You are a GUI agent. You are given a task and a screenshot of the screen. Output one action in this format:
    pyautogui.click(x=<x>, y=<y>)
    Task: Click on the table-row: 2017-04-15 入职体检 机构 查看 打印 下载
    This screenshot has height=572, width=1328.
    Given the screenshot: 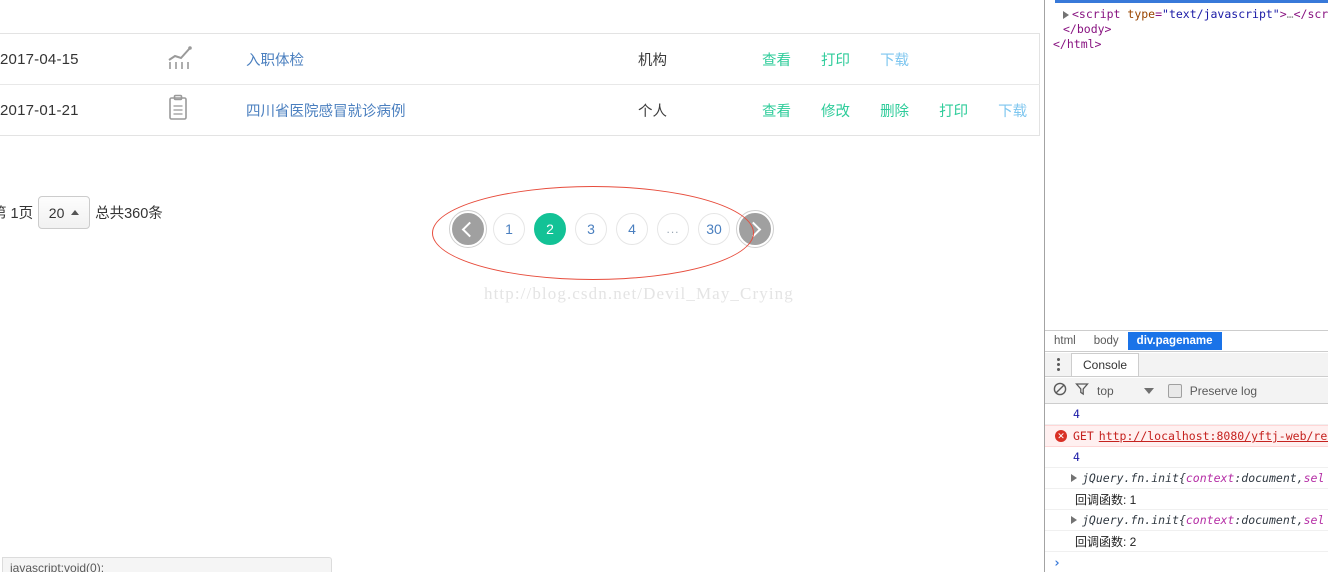 What is the action you would take?
    pyautogui.click(x=520, y=59)
    